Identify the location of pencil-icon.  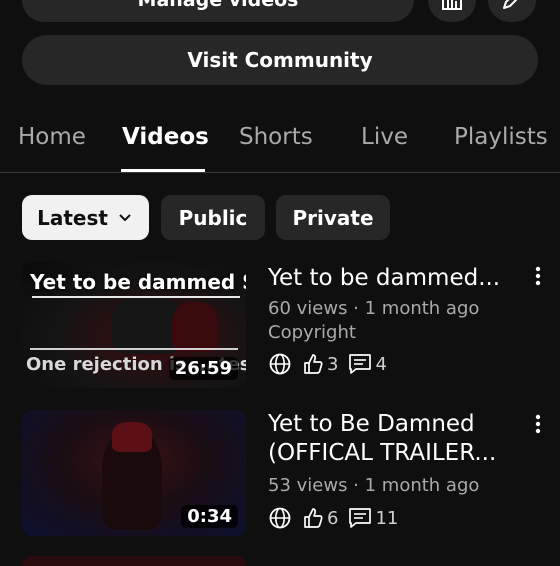
(510, 4).